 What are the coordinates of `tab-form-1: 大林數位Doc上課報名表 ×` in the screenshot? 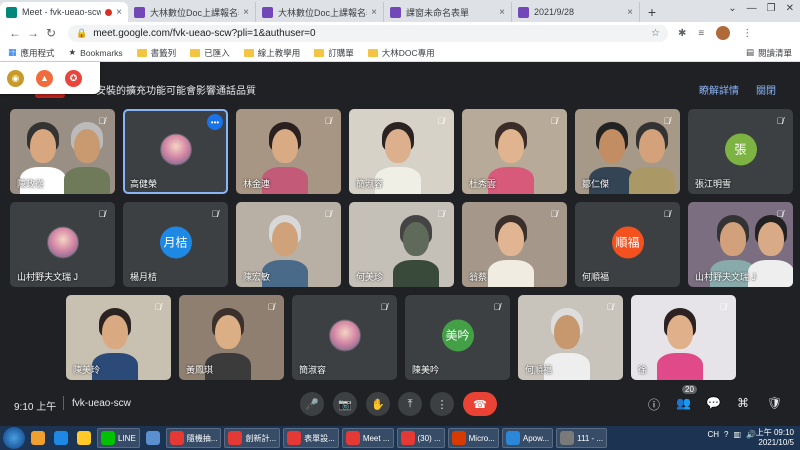 It's located at (192, 12).